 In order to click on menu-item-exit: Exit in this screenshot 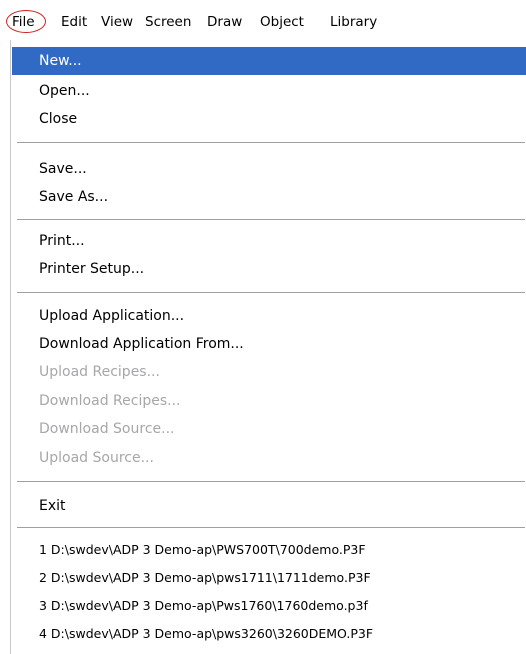, I will do `click(269, 506)`.